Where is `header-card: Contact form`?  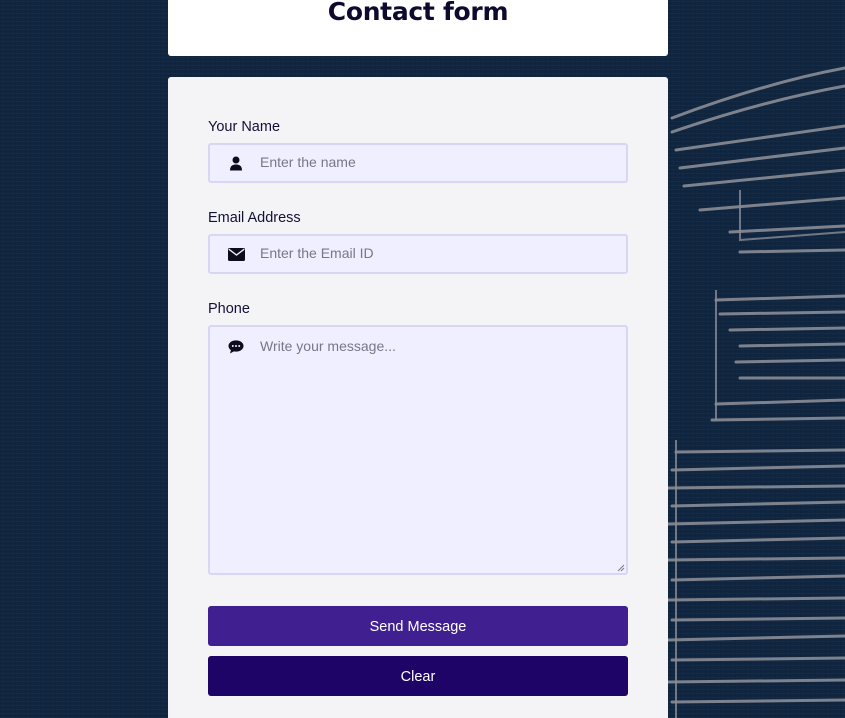 header-card: Contact form is located at coordinates (418, 28).